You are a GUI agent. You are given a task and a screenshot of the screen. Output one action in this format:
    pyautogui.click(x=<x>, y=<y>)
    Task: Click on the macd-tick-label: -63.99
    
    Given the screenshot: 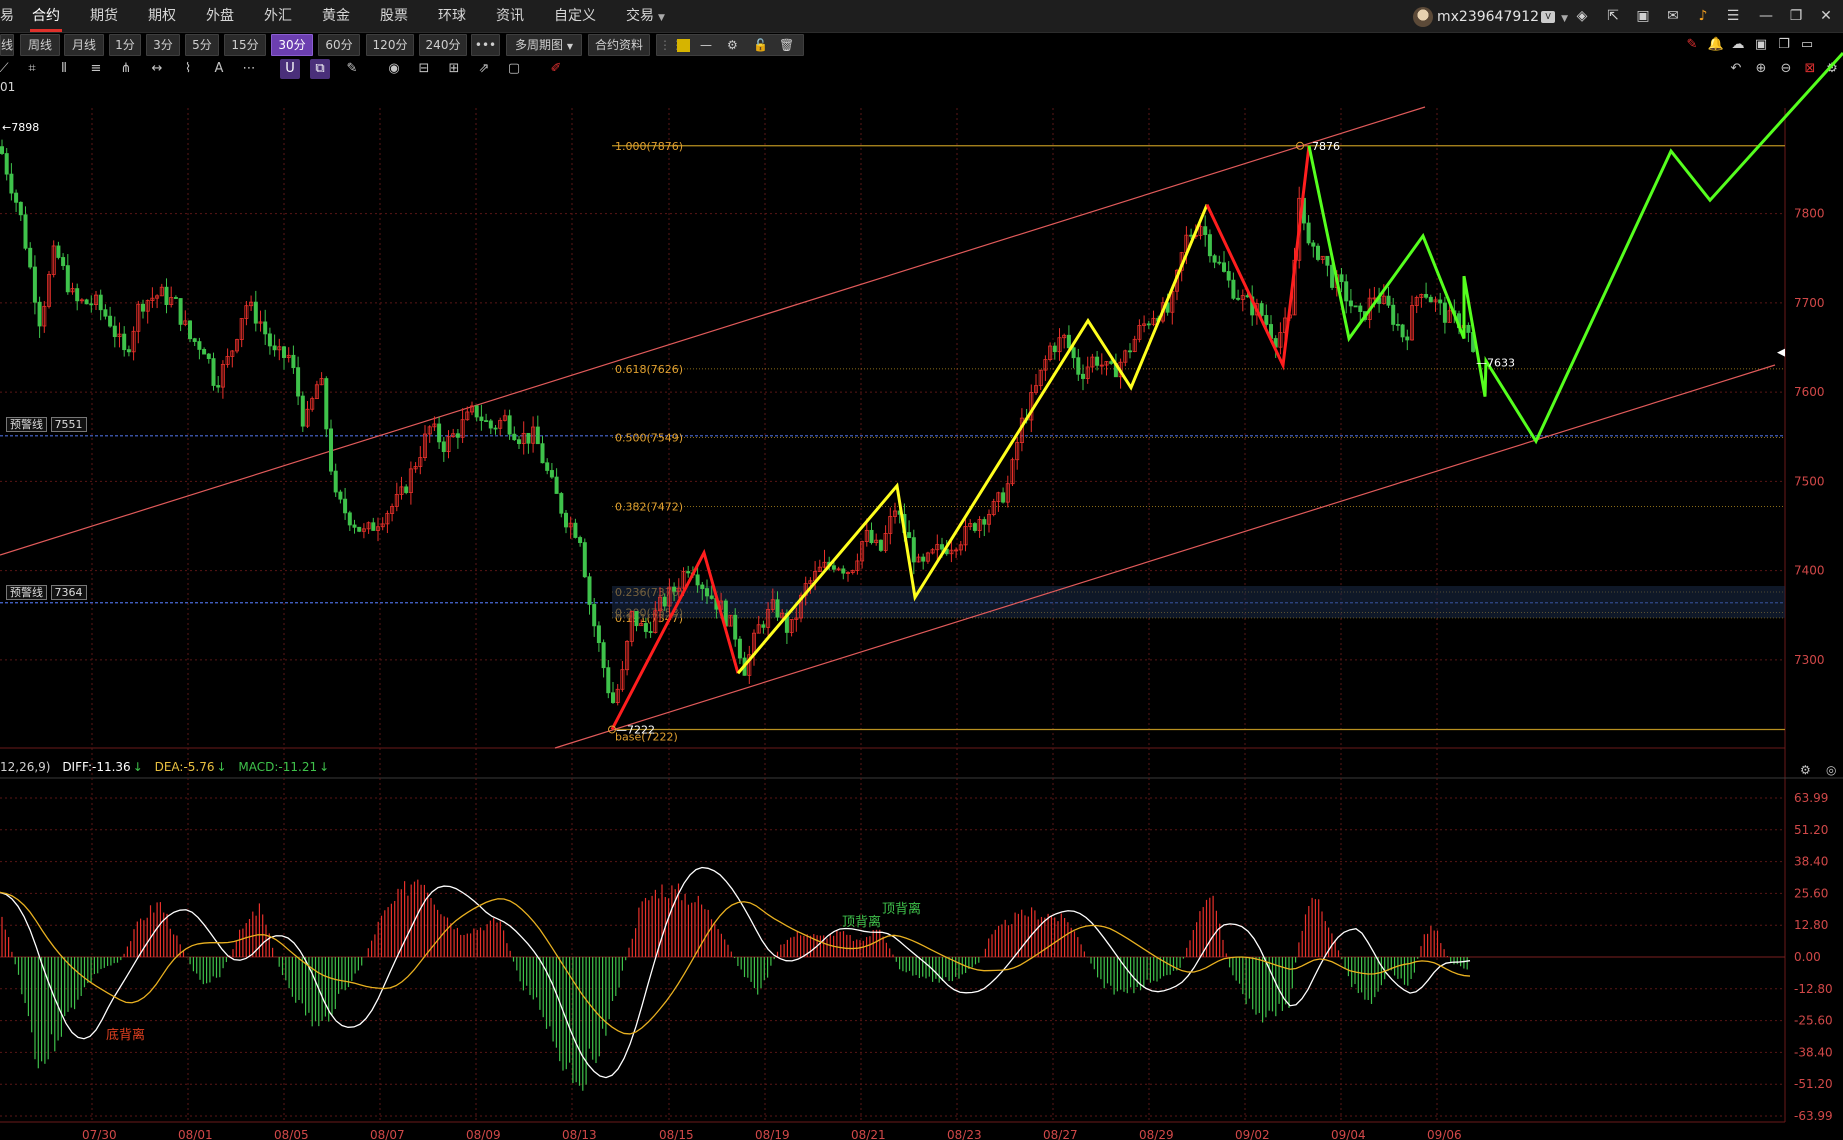 What is the action you would take?
    pyautogui.click(x=1813, y=1116)
    